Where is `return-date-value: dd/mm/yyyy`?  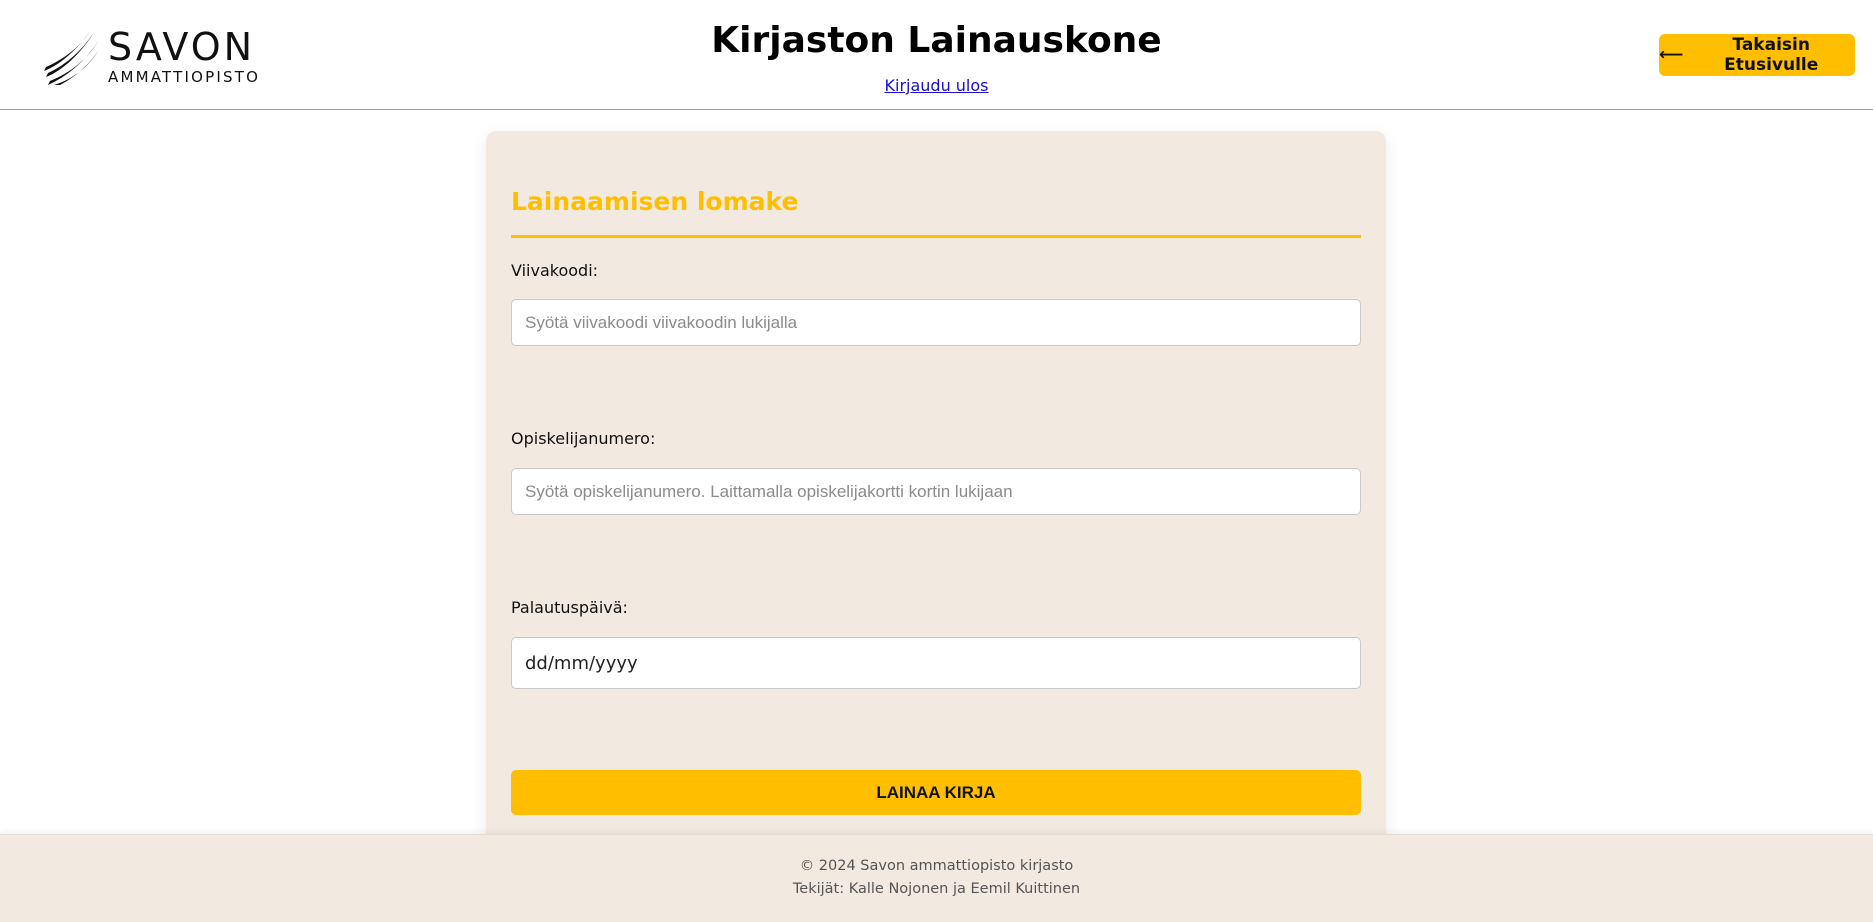
return-date-value: dd/mm/yyyy is located at coordinates (581, 663).